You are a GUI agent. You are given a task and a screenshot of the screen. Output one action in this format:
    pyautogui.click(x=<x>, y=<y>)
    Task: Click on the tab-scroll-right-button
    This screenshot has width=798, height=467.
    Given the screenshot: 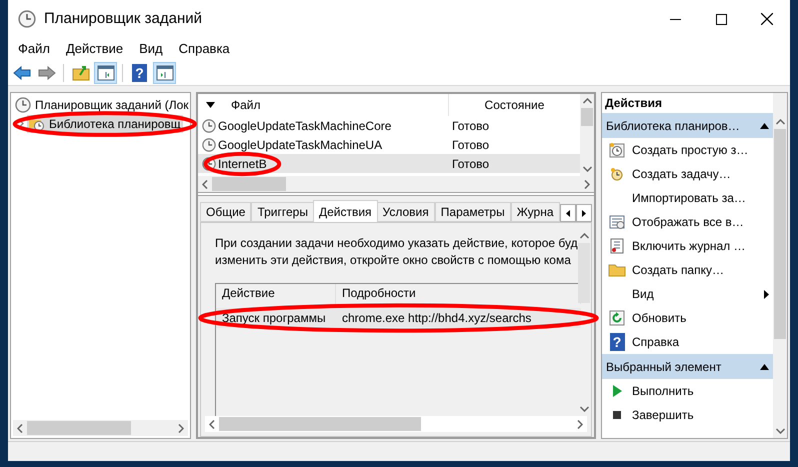 What is the action you would take?
    pyautogui.click(x=584, y=213)
    